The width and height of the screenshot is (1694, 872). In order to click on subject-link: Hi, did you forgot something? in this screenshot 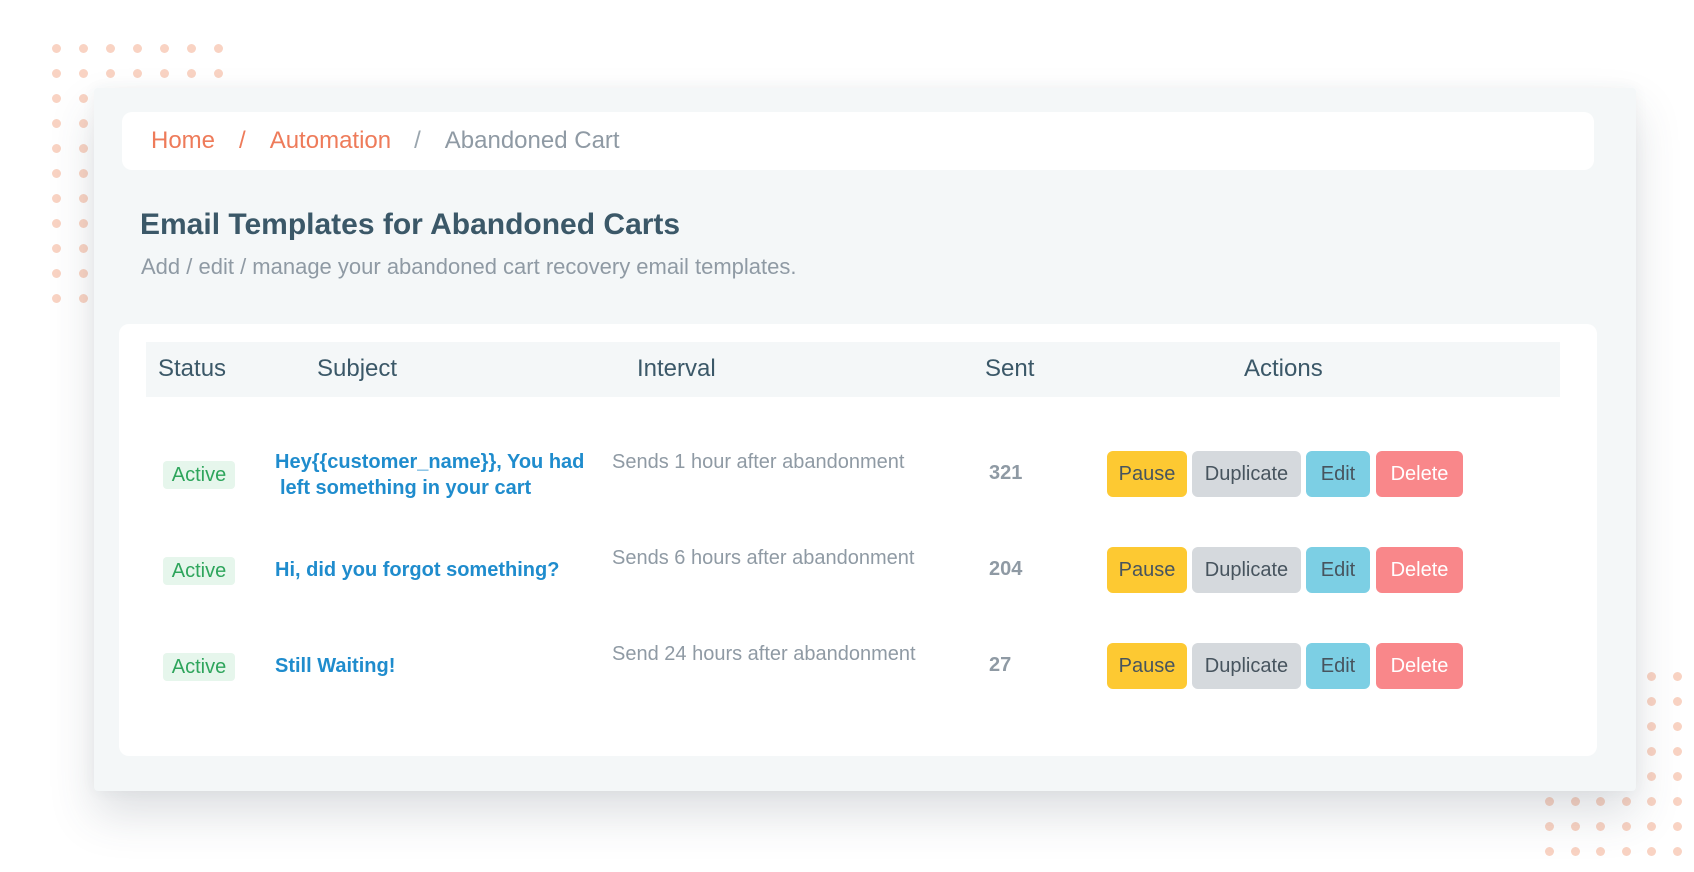, I will do `click(417, 570)`.